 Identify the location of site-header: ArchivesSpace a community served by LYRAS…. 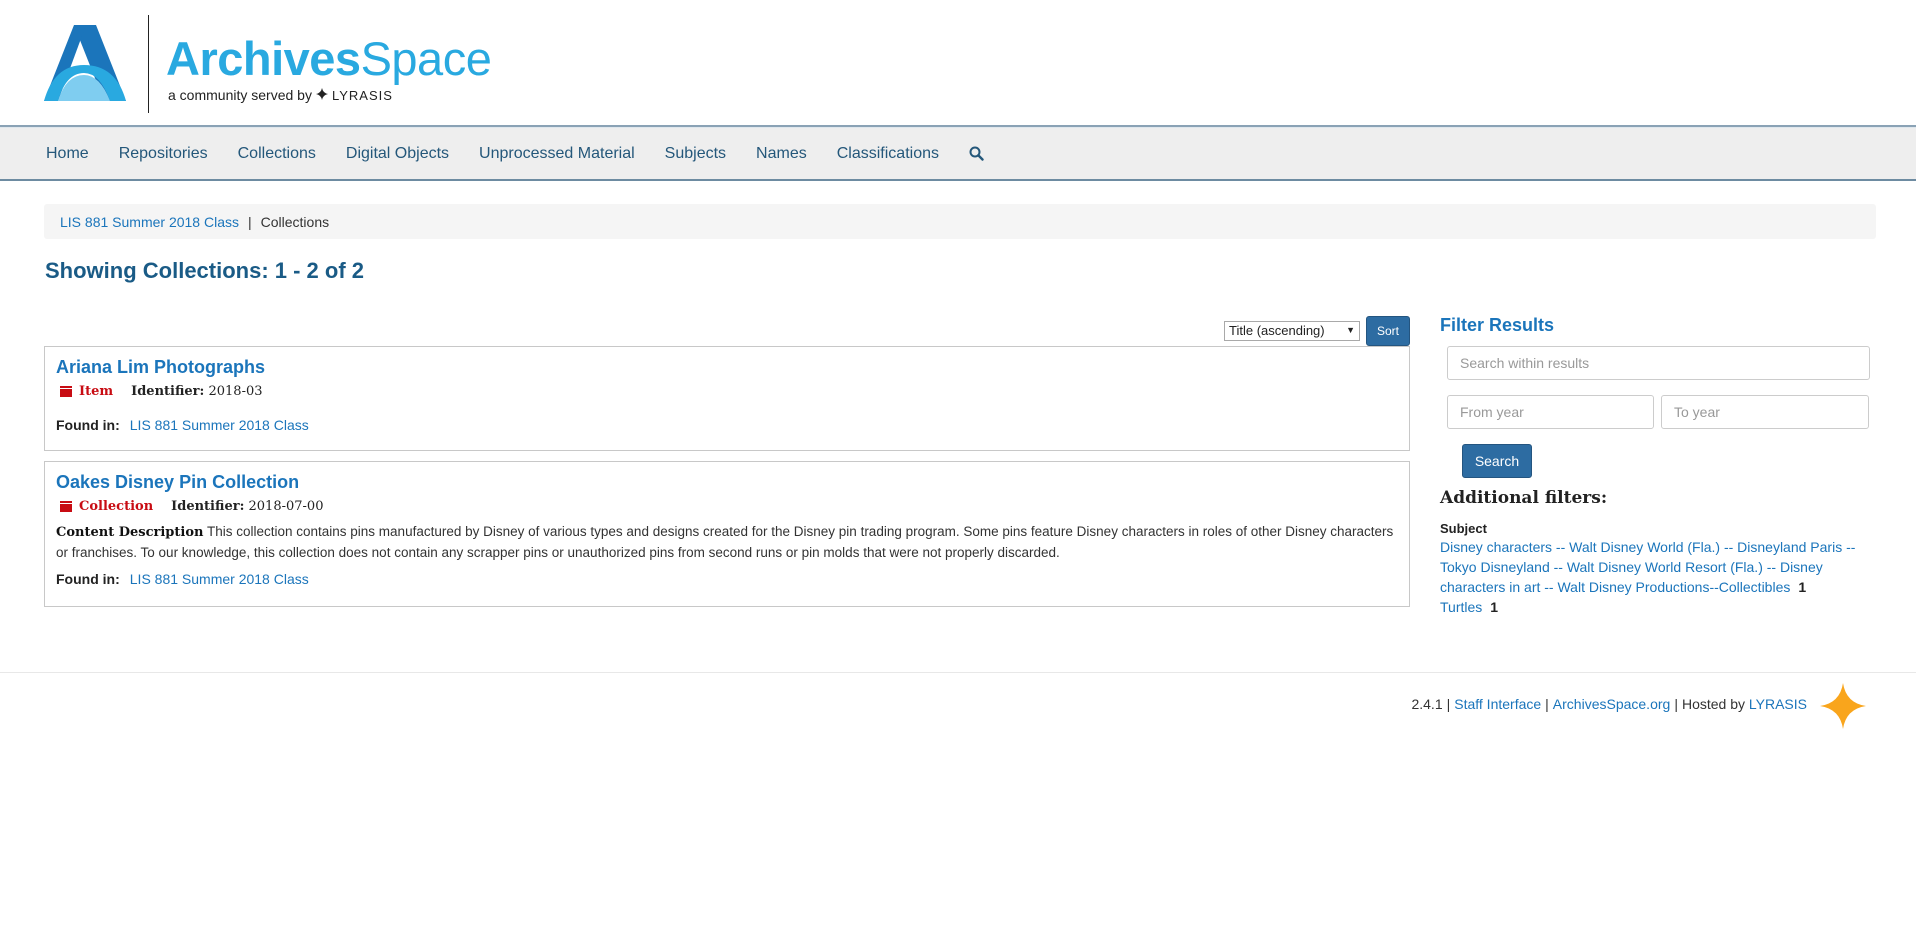
(958, 62).